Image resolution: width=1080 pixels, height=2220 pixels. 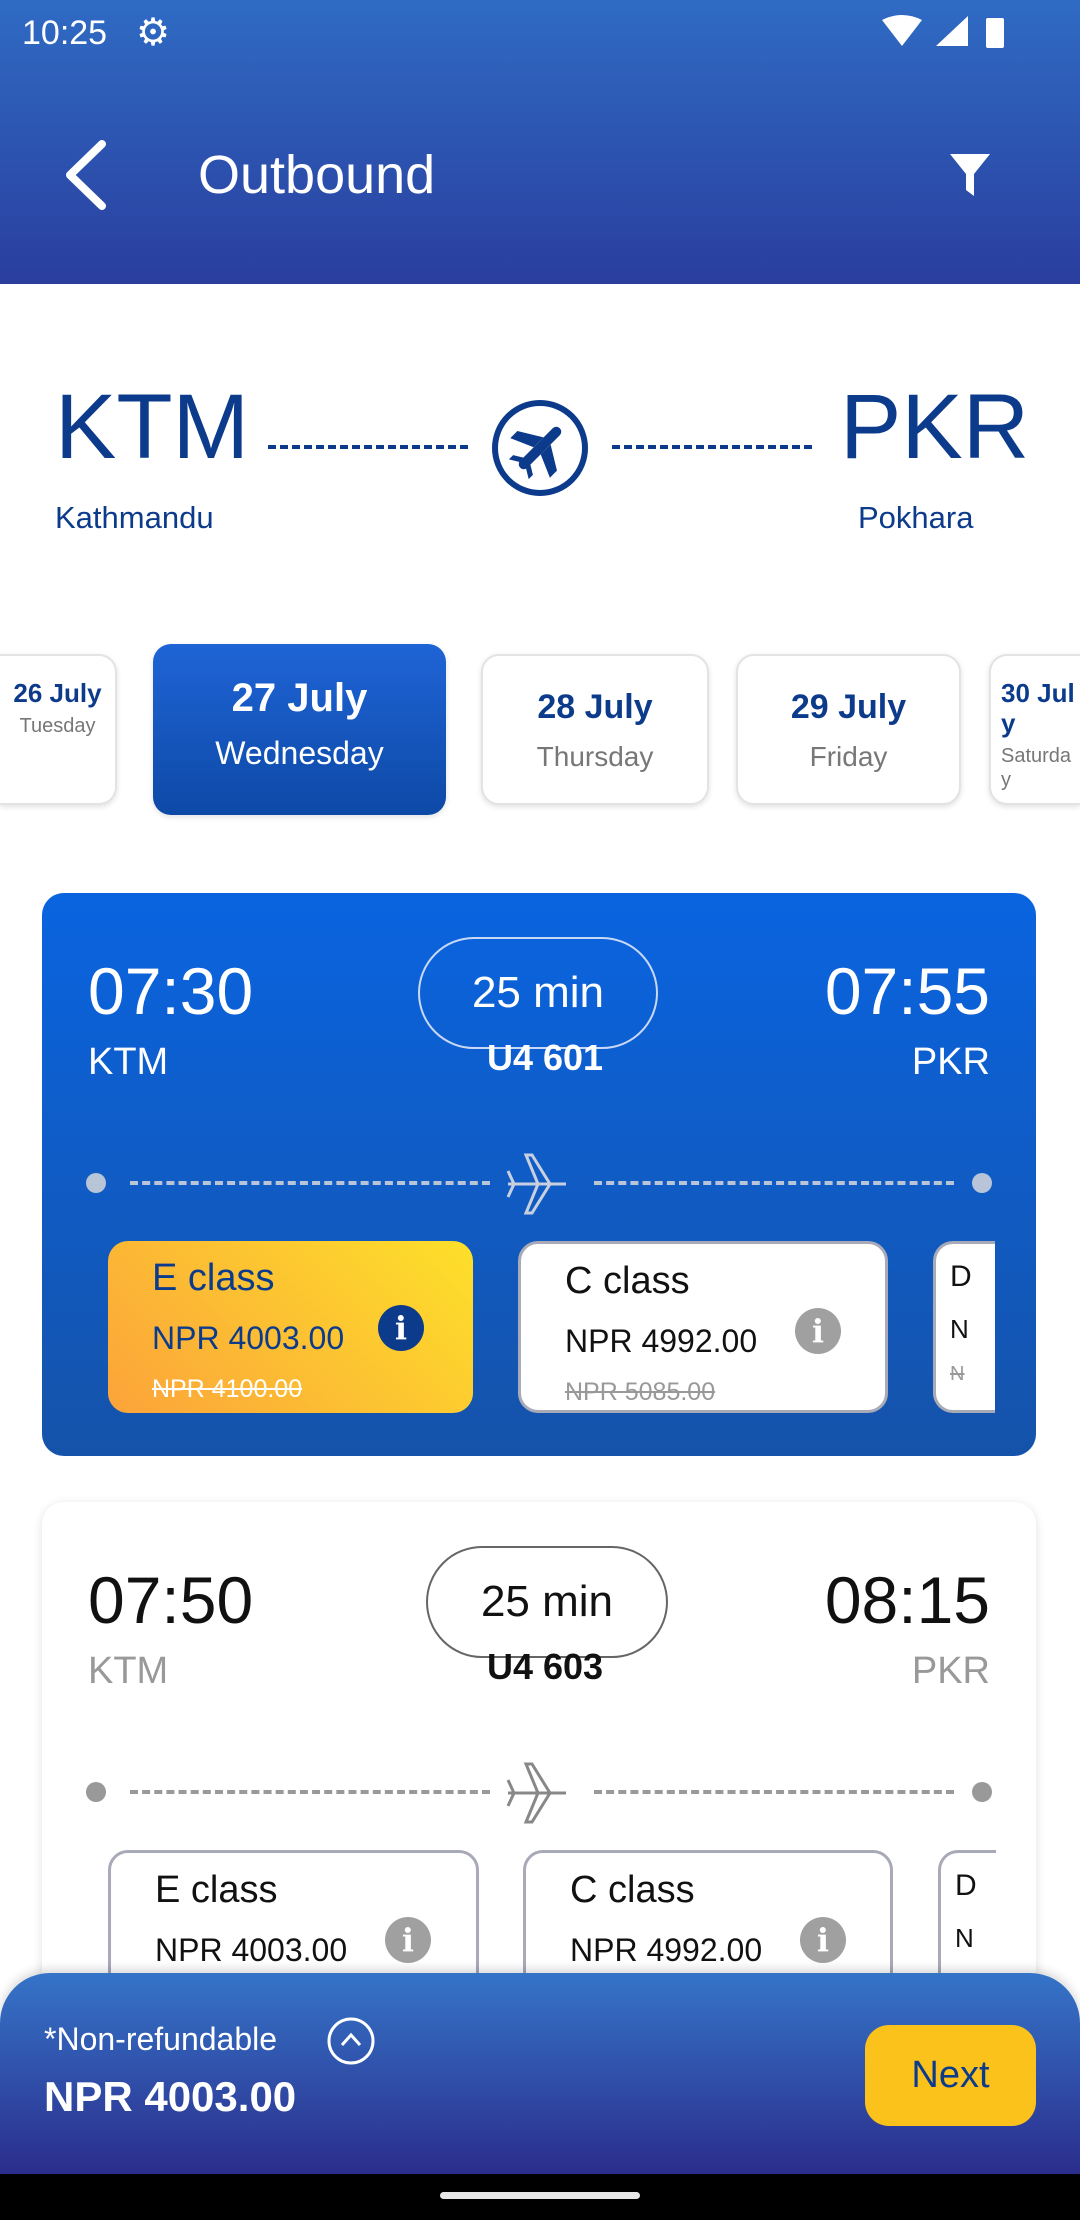 What do you see at coordinates (540, 2073) in the screenshot?
I see `summary-bar: *Non-refundable NPR 4003.00 Next` at bounding box center [540, 2073].